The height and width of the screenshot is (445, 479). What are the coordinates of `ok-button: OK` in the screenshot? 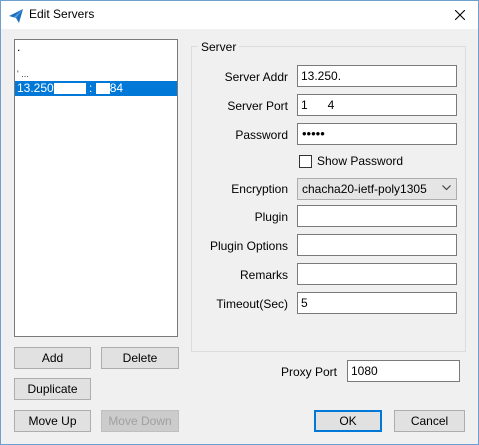 It's located at (348, 421).